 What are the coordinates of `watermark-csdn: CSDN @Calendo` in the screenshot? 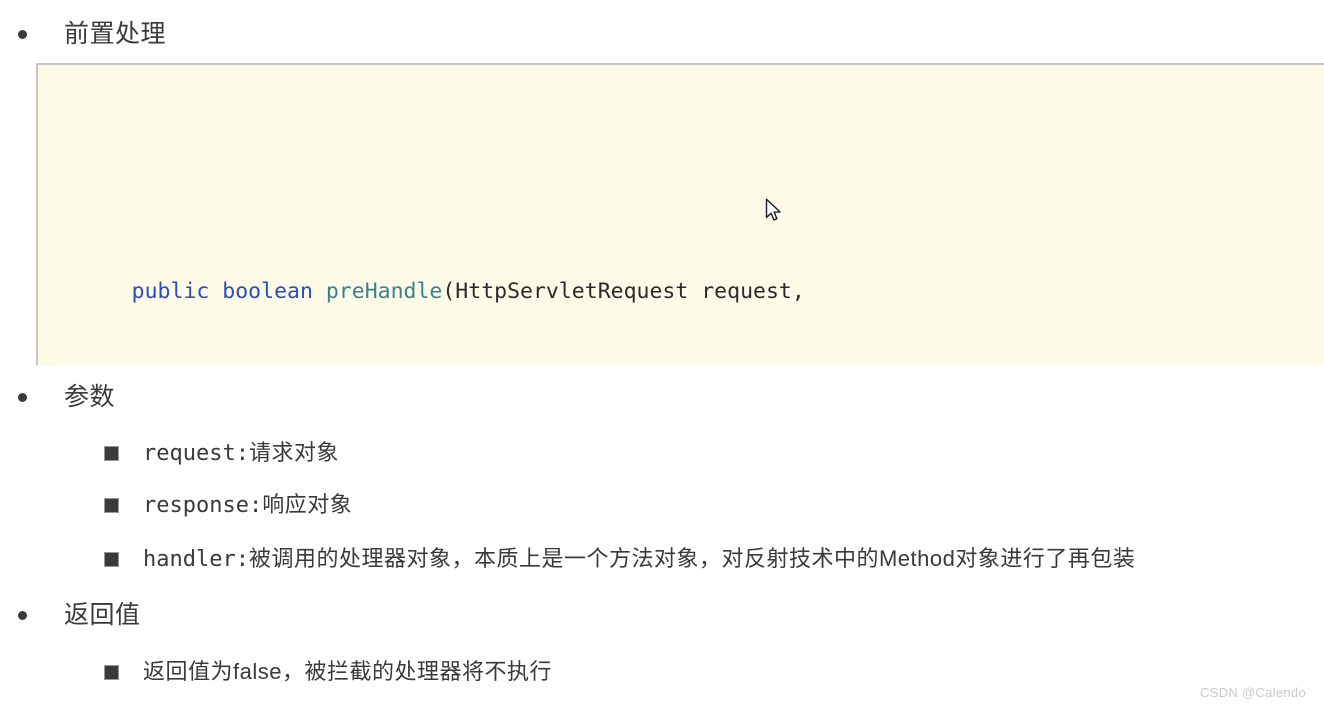 It's located at (1253, 692).